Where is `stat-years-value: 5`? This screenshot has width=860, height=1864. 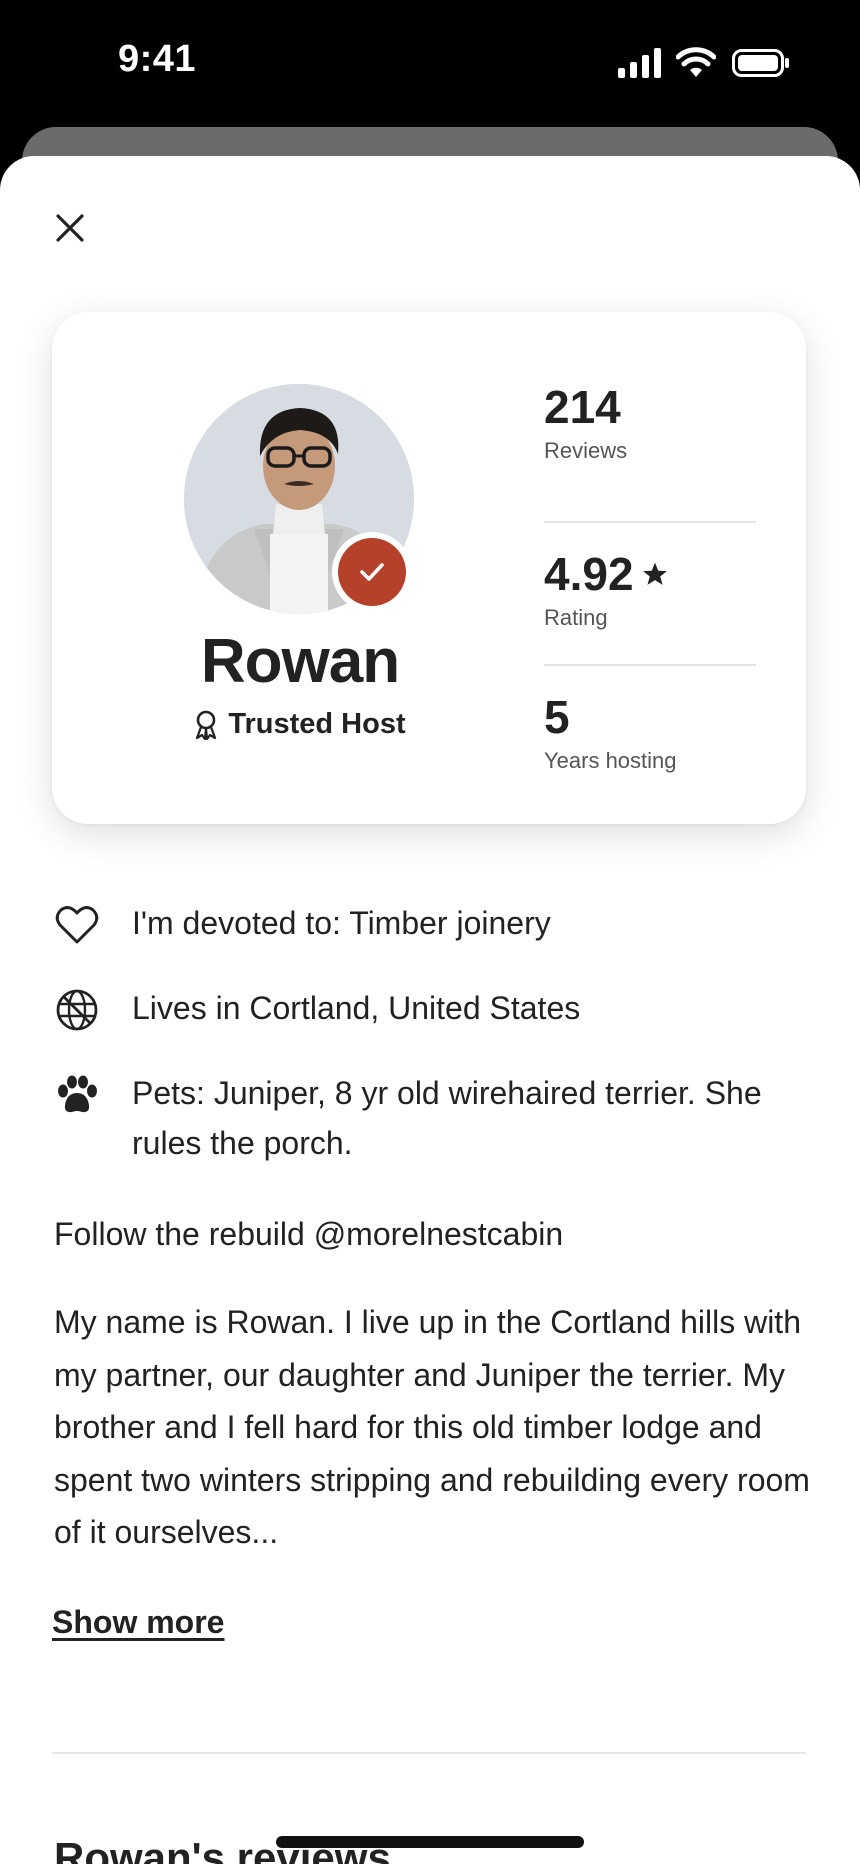 stat-years-value: 5 is located at coordinates (557, 717).